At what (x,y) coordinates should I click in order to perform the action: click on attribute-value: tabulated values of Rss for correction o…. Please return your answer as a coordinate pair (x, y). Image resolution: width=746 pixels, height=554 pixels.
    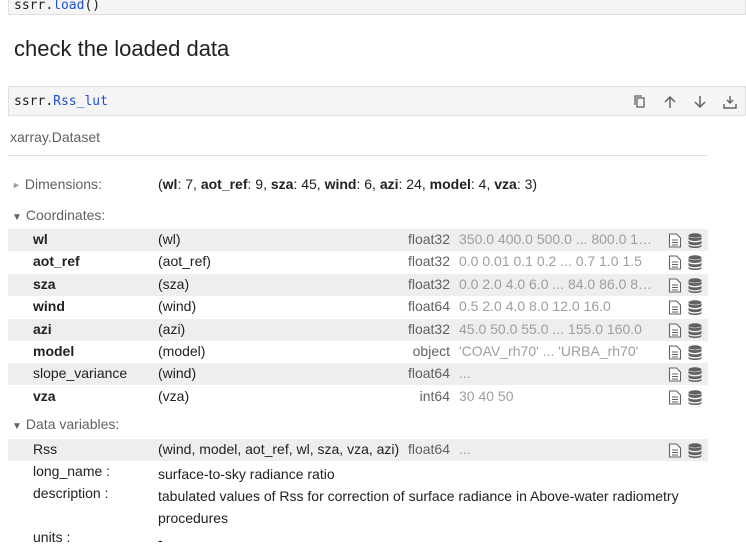
    Looking at the image, I should click on (418, 507).